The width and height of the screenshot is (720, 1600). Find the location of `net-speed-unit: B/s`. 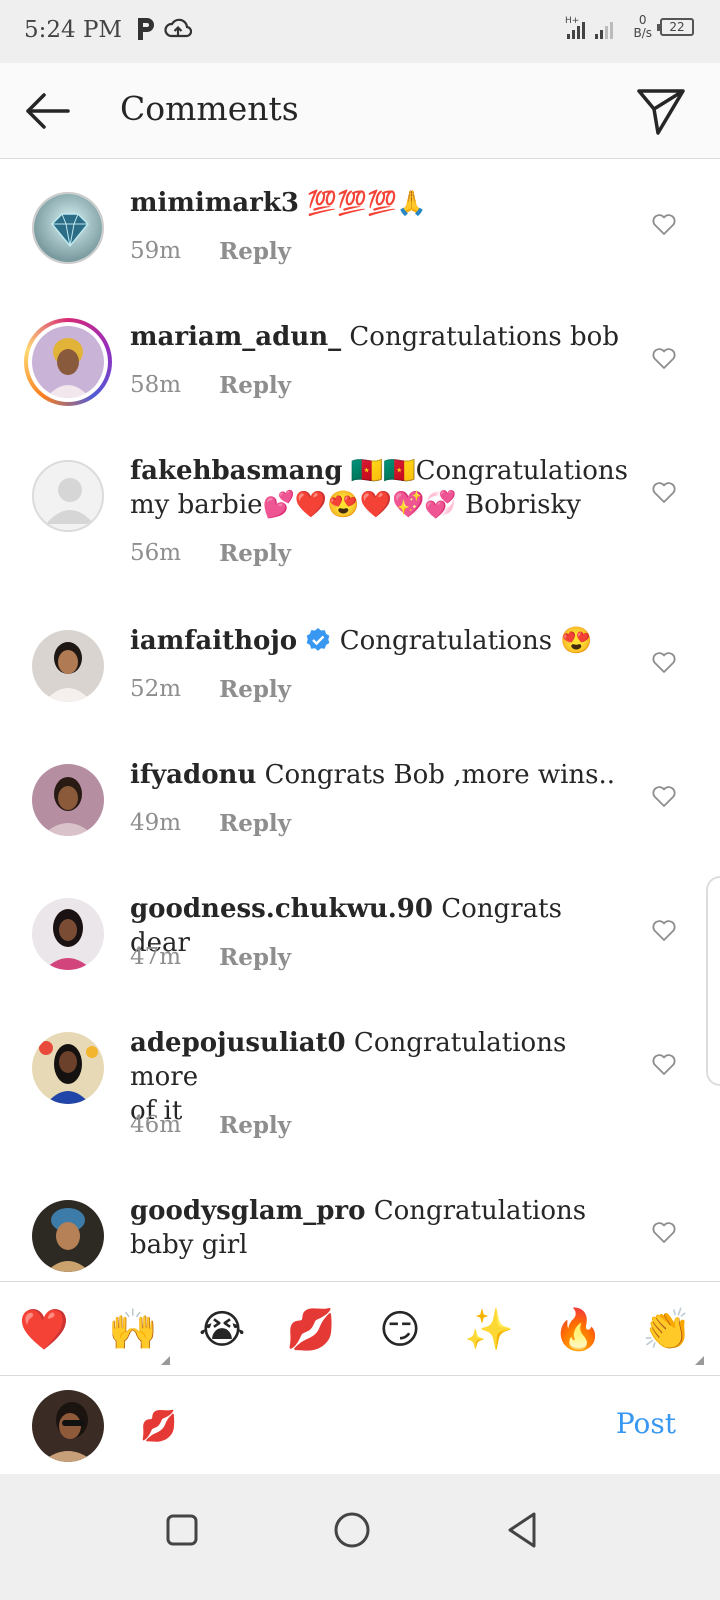

net-speed-unit: B/s is located at coordinates (642, 33).